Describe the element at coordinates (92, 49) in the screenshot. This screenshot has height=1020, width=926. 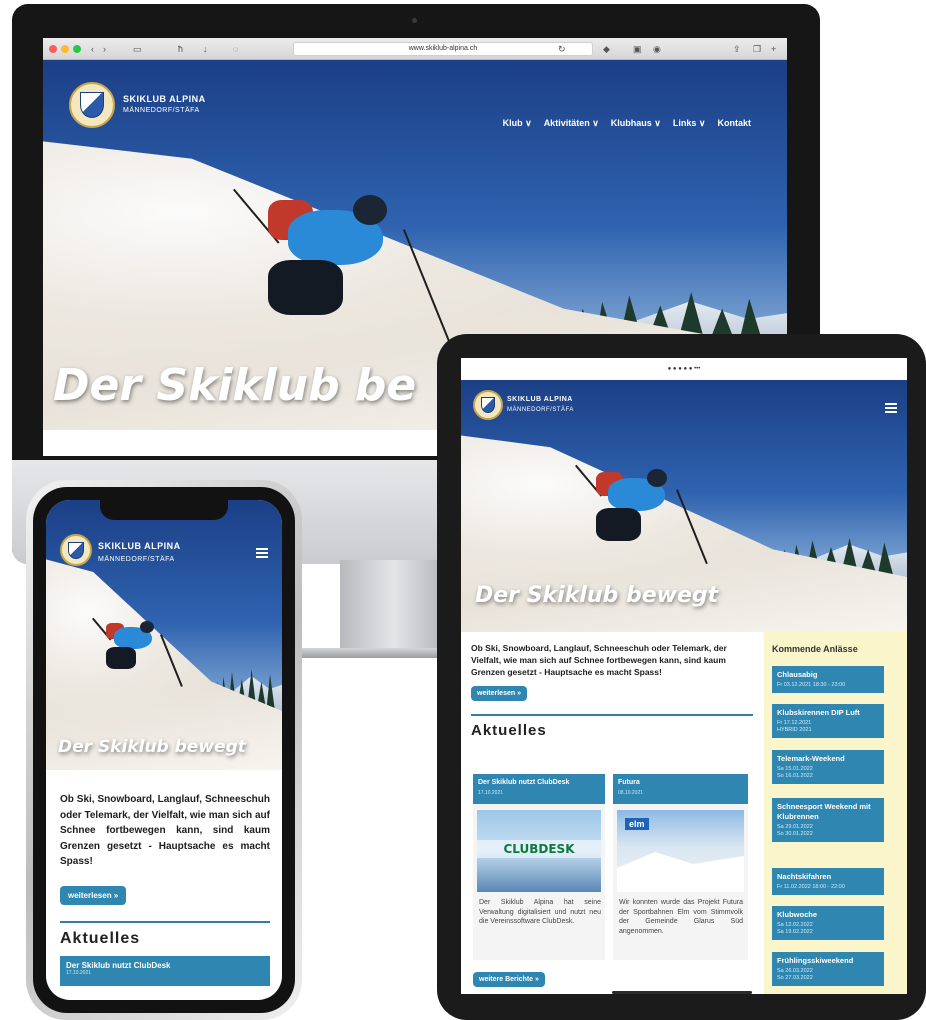
I see `browser-back-icon: ‹` at that location.